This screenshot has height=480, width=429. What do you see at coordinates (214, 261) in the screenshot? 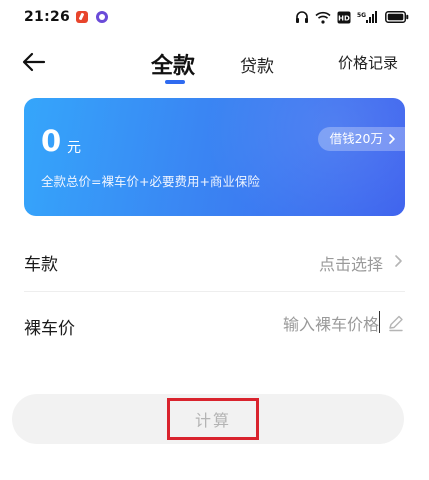
I see `car-model-row: 车款 点击选择` at bounding box center [214, 261].